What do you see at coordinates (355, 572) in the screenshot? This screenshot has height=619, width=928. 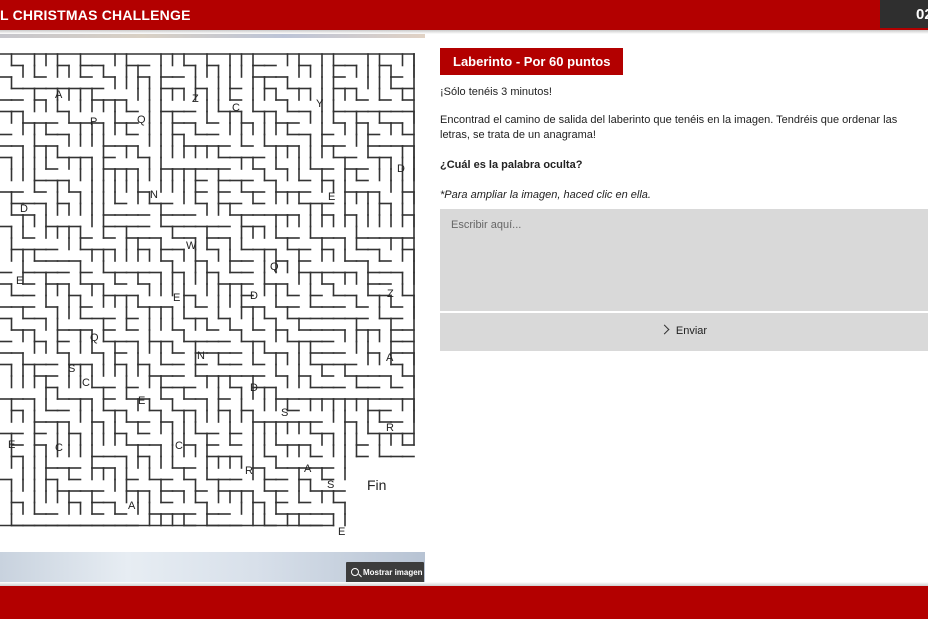 I see `zoom-icon` at bounding box center [355, 572].